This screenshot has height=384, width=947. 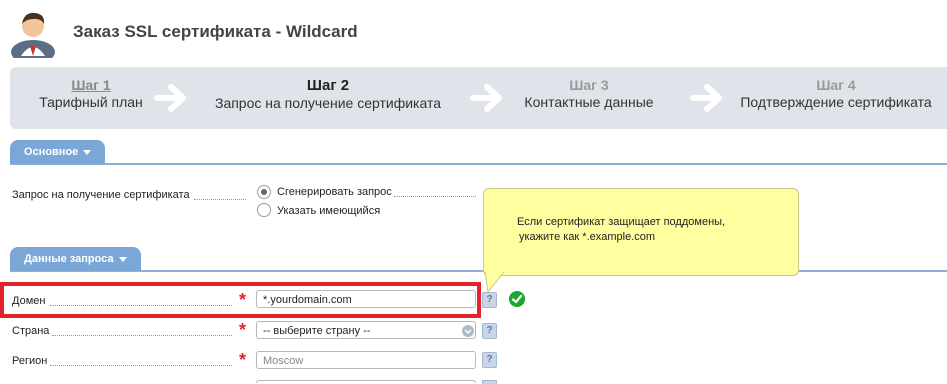 I want to click on csr-generate-radio, so click(x=264, y=192).